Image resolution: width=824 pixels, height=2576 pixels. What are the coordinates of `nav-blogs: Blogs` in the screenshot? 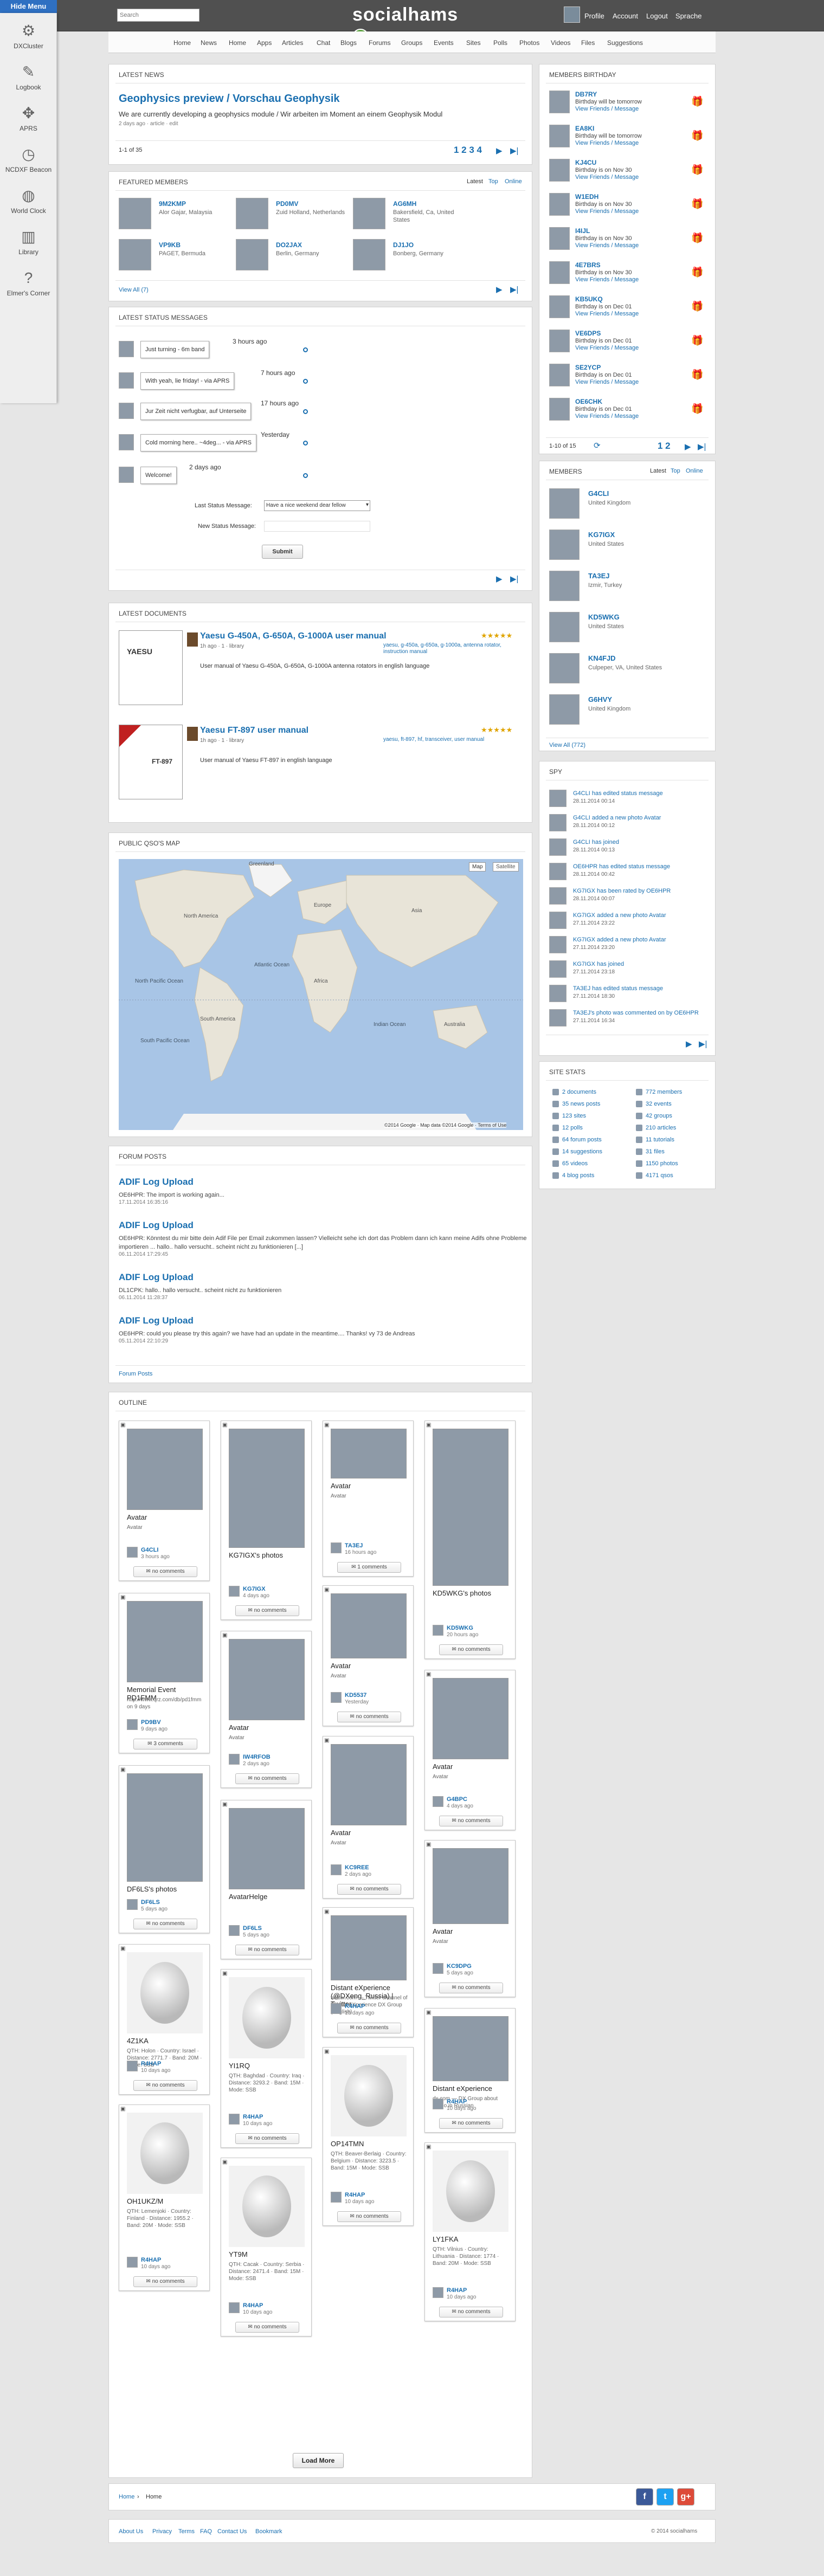 It's located at (348, 43).